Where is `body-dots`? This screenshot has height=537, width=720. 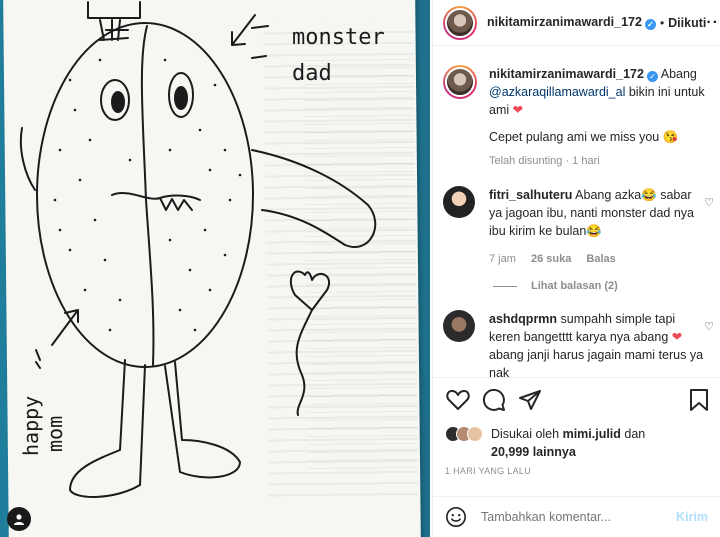 body-dots is located at coordinates (147, 195).